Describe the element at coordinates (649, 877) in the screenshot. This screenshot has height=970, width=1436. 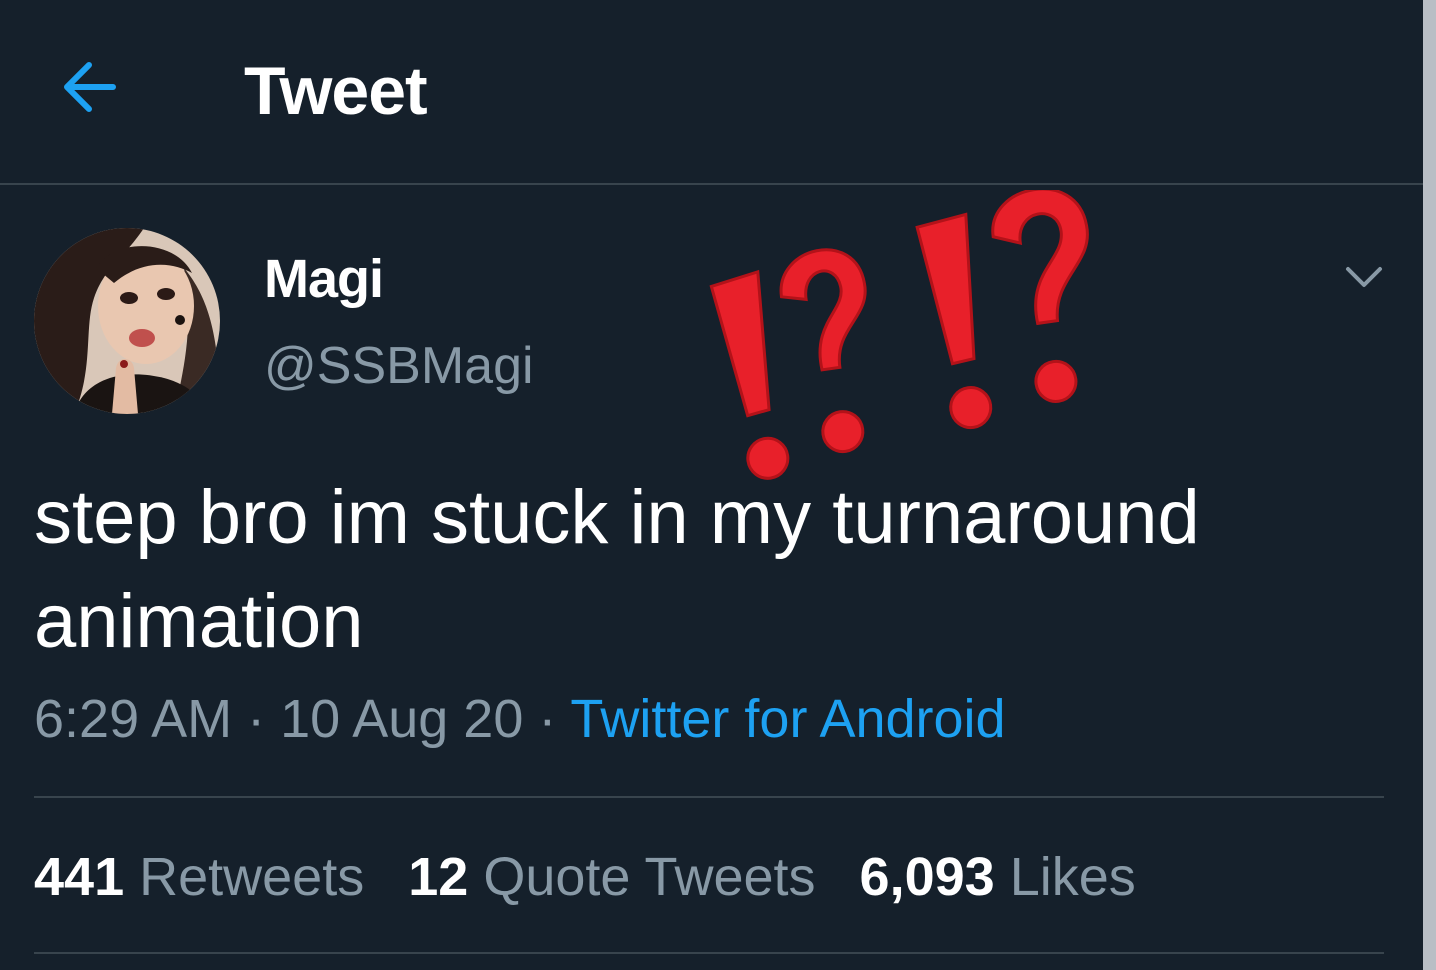
I see `quote-tweets-label: Quote Tweets` at that location.